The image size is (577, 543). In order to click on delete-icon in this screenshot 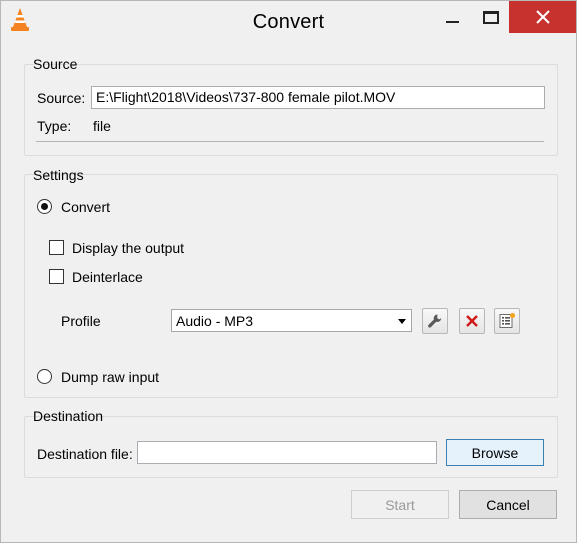, I will do `click(472, 321)`.